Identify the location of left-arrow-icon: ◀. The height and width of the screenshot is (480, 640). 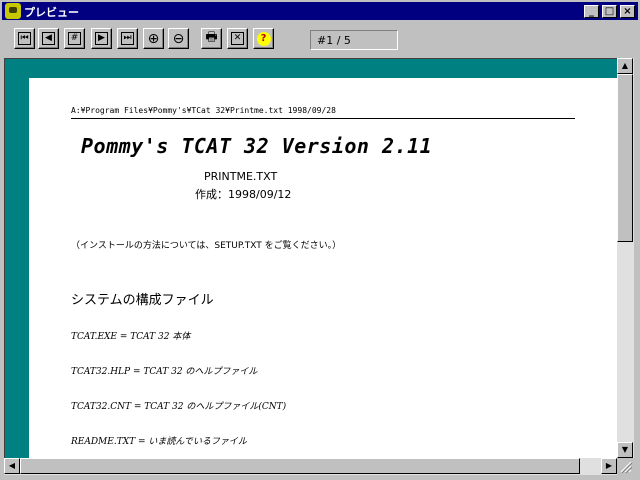
(12, 465).